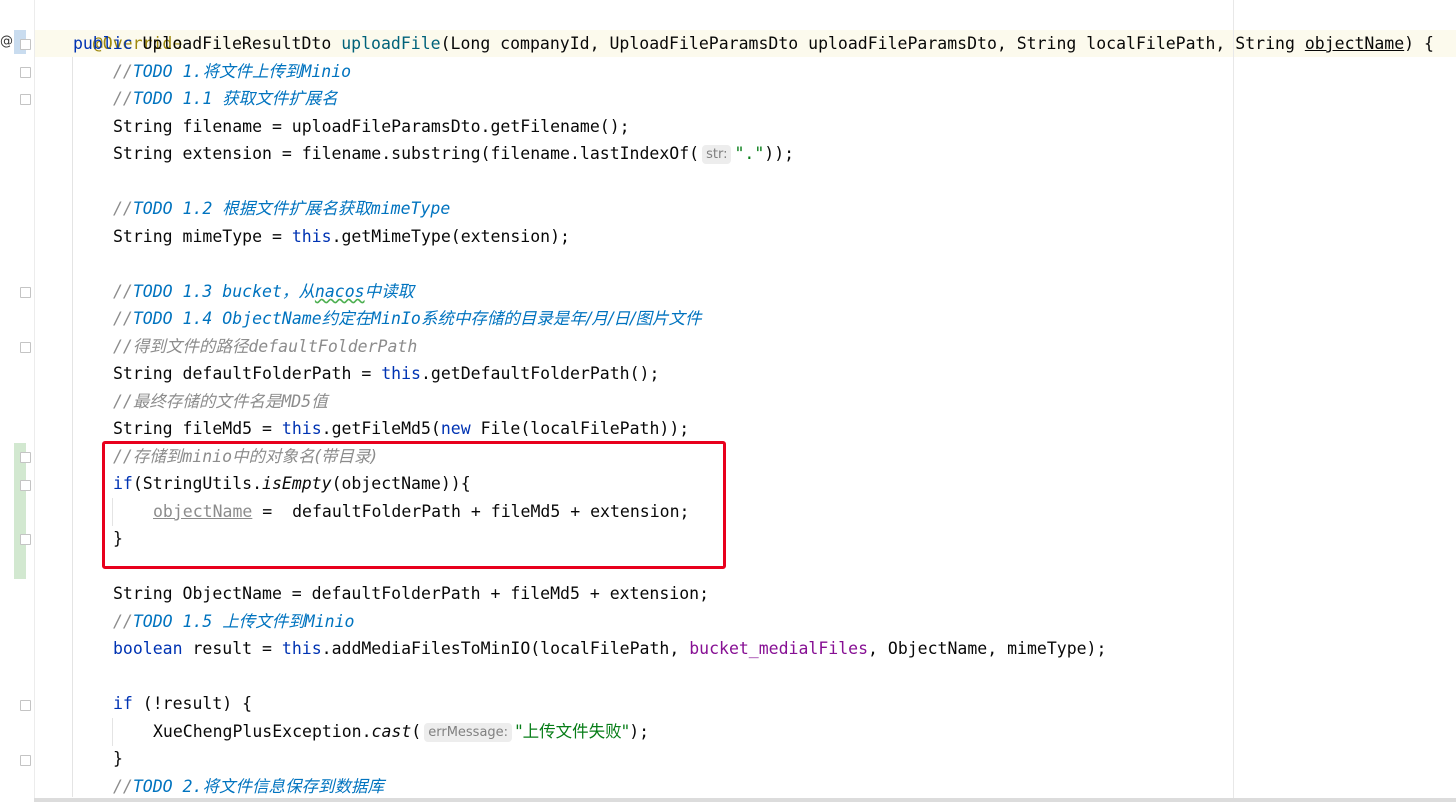  What do you see at coordinates (197, 208) in the screenshot?
I see `code-token: 1.2` at bounding box center [197, 208].